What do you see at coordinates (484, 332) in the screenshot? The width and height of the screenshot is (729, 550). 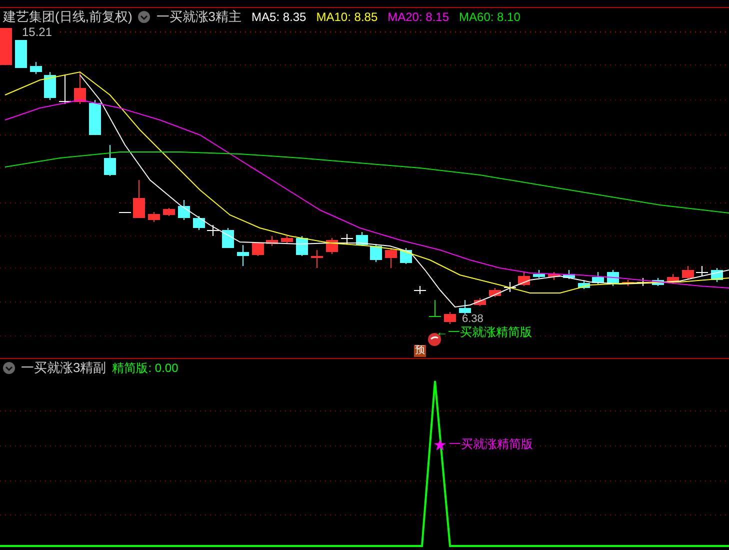 I see `buy-signal-label: ←一买就涨精简版` at bounding box center [484, 332].